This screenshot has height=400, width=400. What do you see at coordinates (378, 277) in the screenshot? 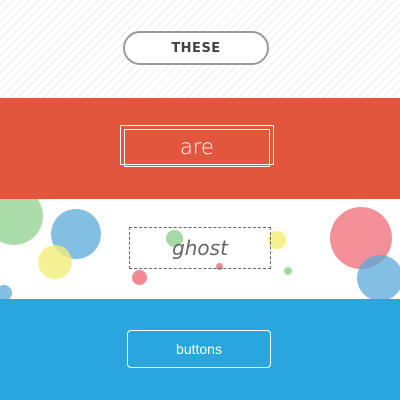
I see `bubble-blue-right` at bounding box center [378, 277].